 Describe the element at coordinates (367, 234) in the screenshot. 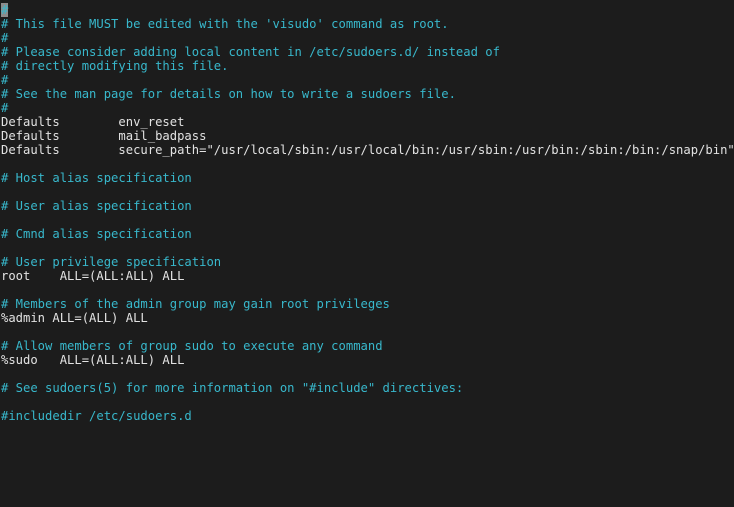

I see `terminal-line: # Cmnd alias specification` at that location.